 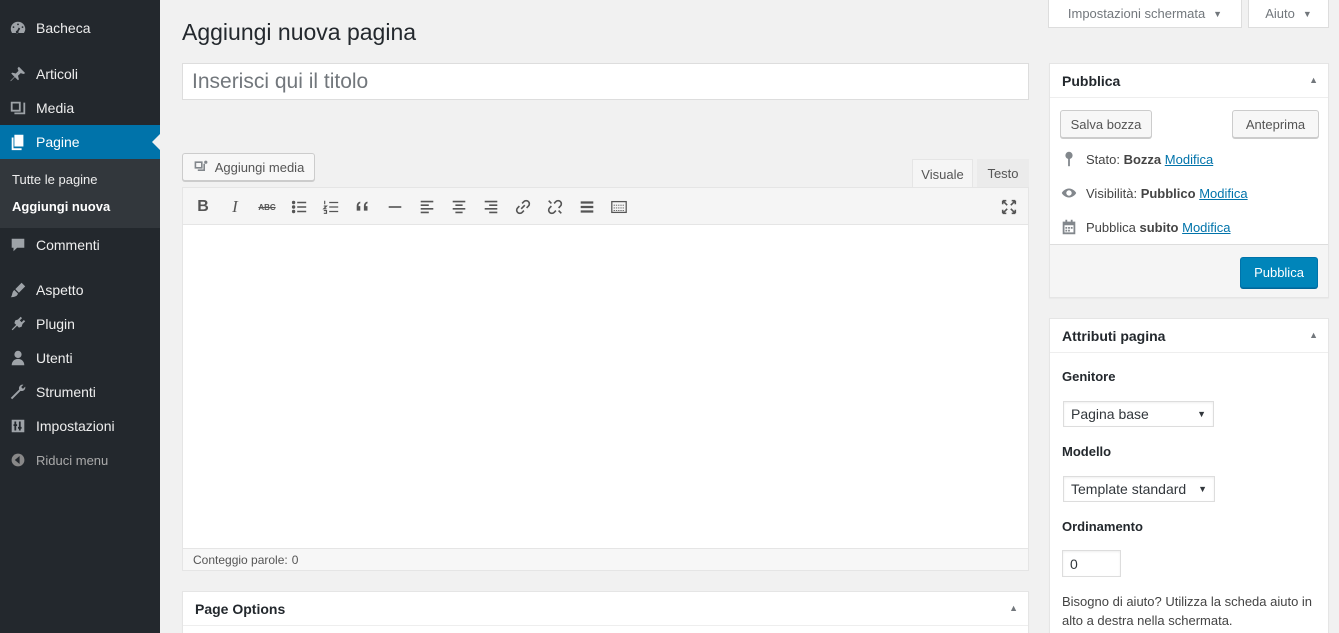 I want to click on status-label: Stato:, so click(x=1103, y=159).